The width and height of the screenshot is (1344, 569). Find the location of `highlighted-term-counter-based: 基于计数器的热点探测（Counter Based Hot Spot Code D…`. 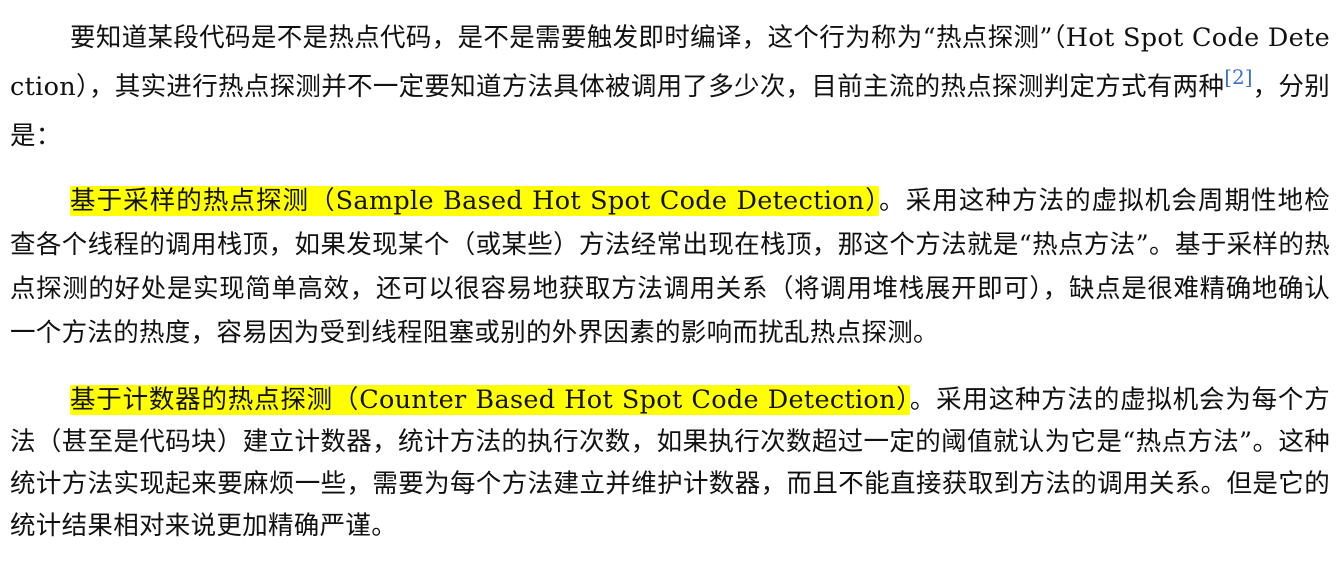

highlighted-term-counter-based: 基于计数器的热点探测（Counter Based Hot Spot Code D… is located at coordinates (490, 400).